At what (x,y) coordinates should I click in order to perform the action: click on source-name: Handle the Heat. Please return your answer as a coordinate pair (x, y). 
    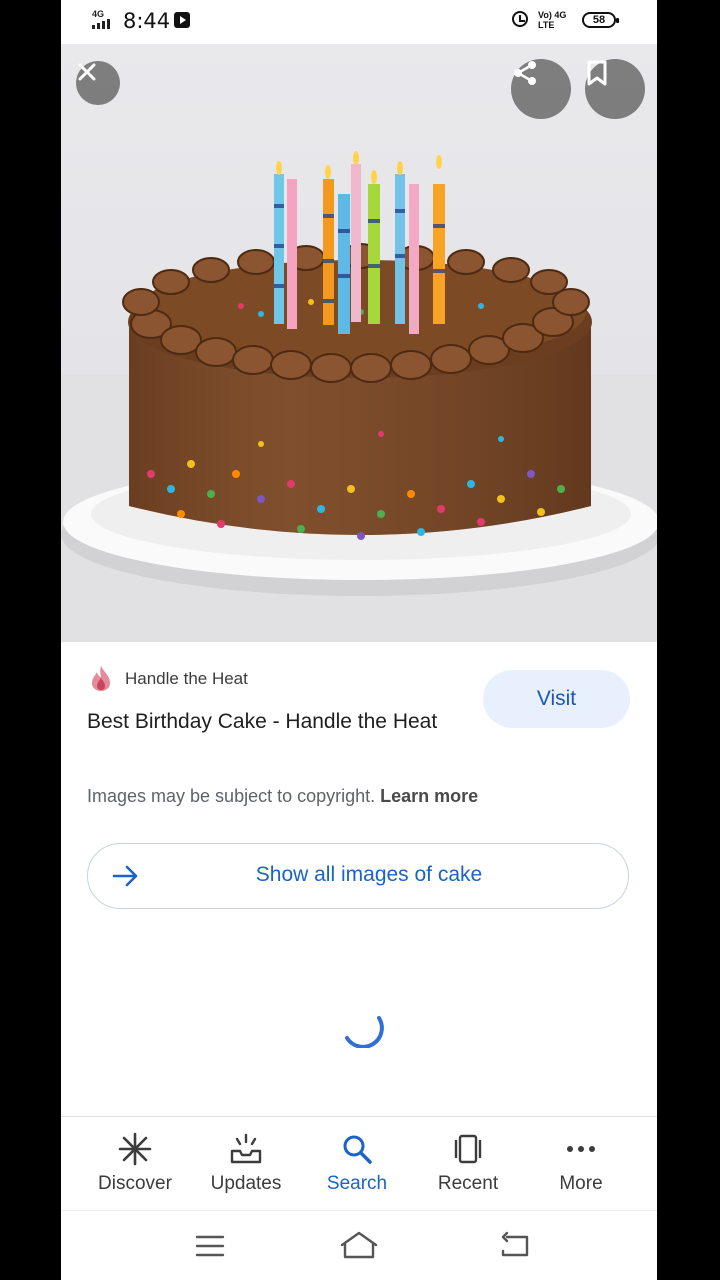
    Looking at the image, I should click on (186, 679).